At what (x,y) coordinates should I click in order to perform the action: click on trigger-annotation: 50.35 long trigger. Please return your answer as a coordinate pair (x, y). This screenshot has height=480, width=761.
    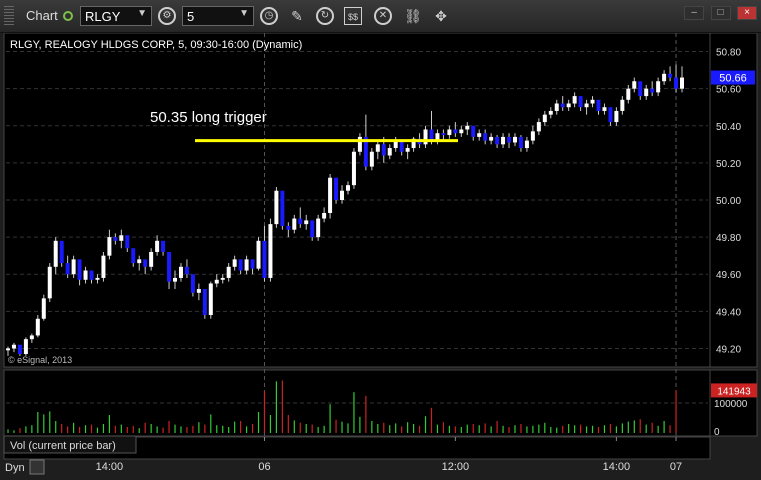
    Looking at the image, I should click on (208, 117).